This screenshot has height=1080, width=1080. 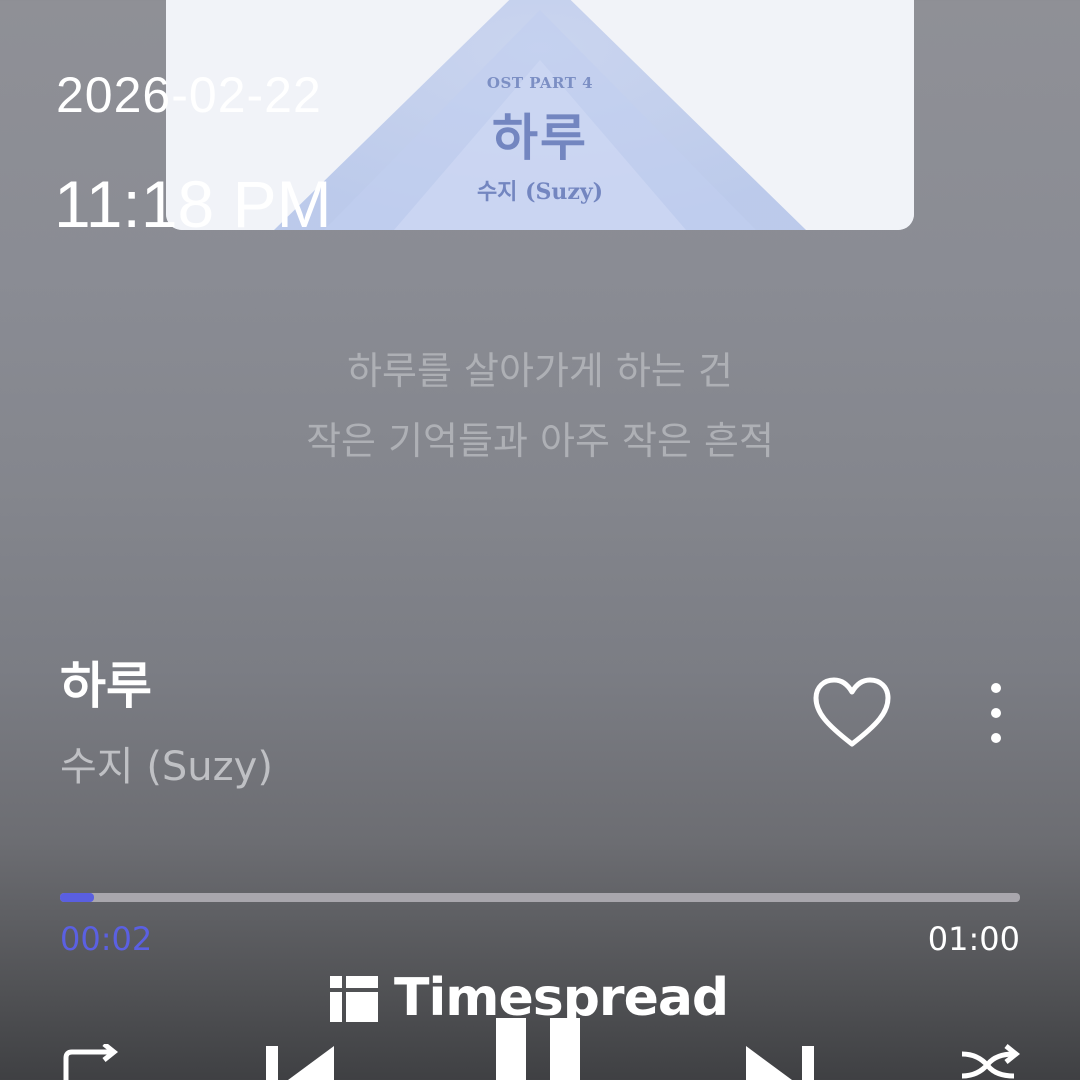 What do you see at coordinates (540, 441) in the screenshot?
I see `lyric-line: 작은 기억들과 아주 작은 흔적` at bounding box center [540, 441].